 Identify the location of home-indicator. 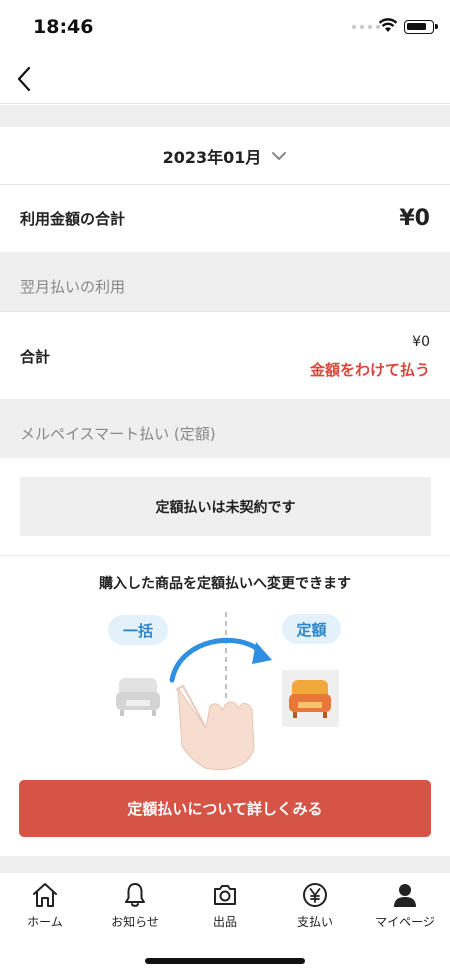
(225, 961).